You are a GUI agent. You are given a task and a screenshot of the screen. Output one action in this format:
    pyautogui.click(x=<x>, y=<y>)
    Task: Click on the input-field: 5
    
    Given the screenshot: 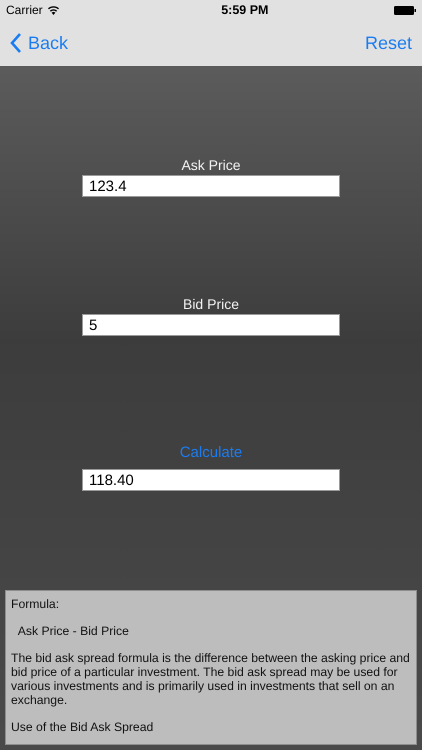 What is the action you would take?
    pyautogui.click(x=211, y=325)
    